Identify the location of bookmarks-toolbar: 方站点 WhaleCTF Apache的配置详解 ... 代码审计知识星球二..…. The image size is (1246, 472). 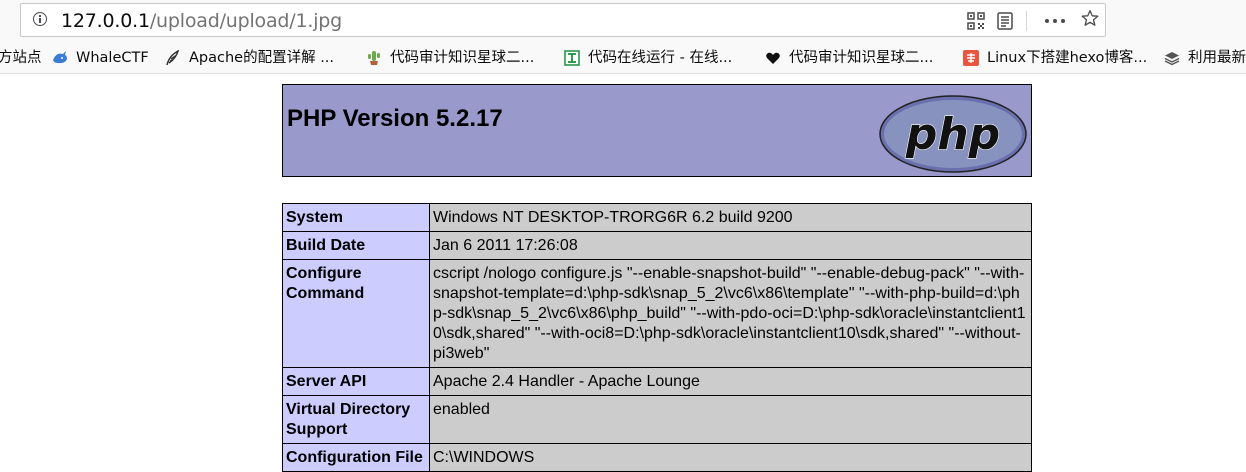
(623, 58).